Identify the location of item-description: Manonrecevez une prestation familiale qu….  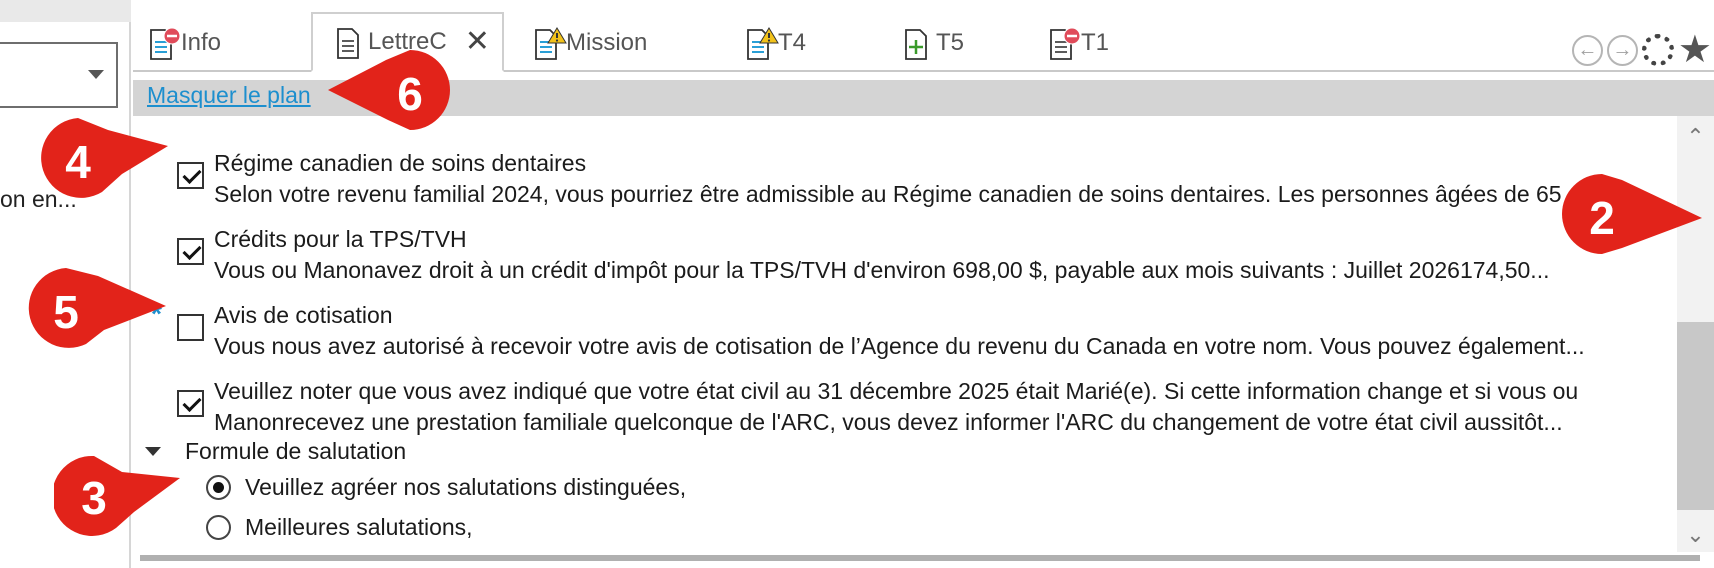
(888, 422).